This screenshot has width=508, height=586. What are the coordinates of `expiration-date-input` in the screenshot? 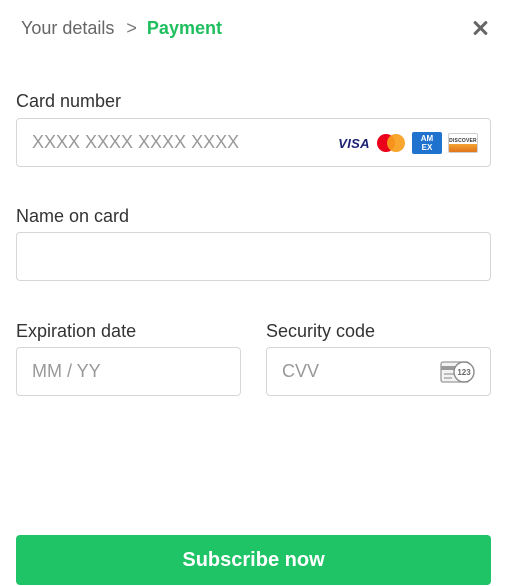 It's located at (128, 371).